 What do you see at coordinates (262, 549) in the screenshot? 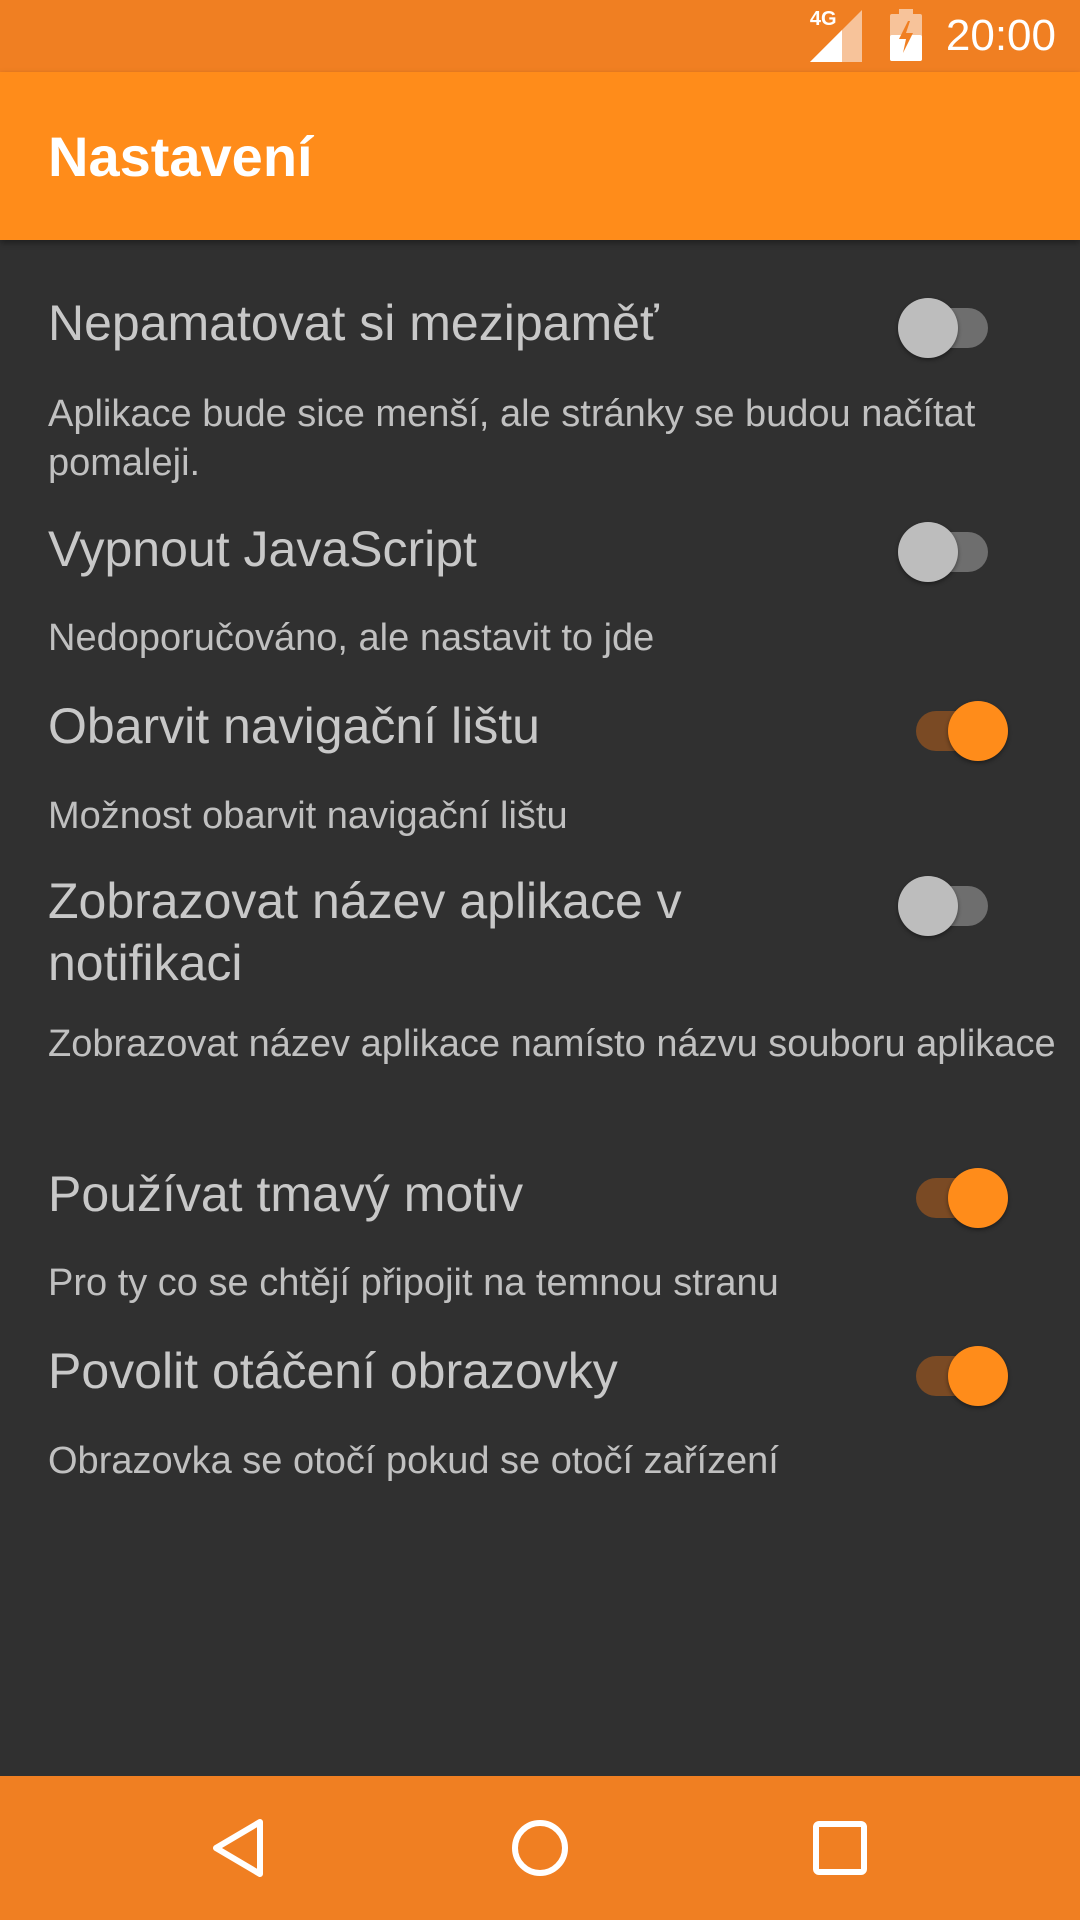
I see `setting-title: Vypnout JavaScript` at bounding box center [262, 549].